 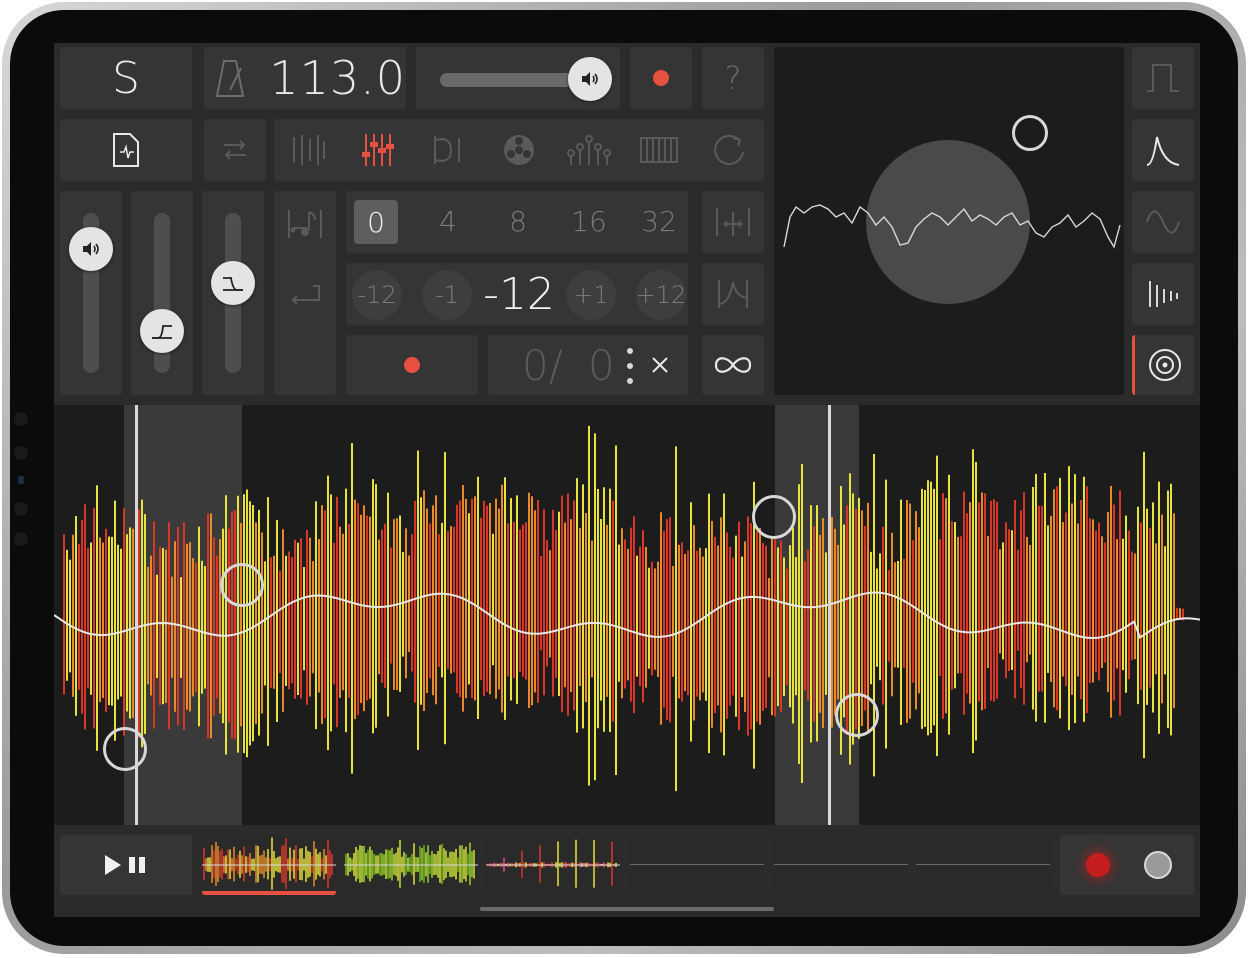 I want to click on highpass-icon, so click(x=162, y=332).